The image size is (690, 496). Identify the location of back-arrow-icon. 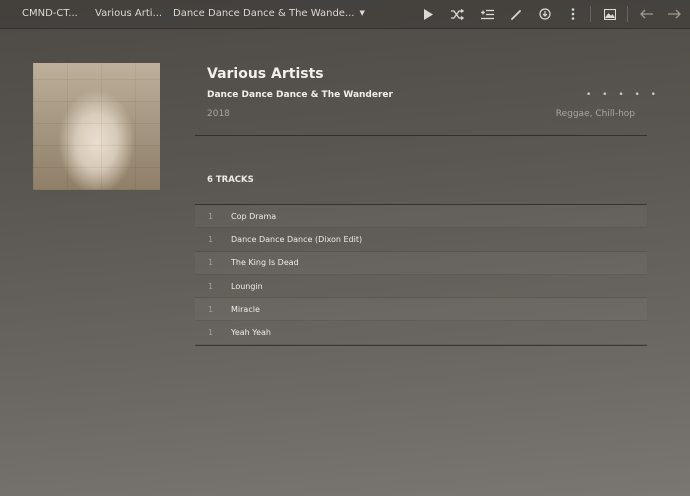
(646, 14).